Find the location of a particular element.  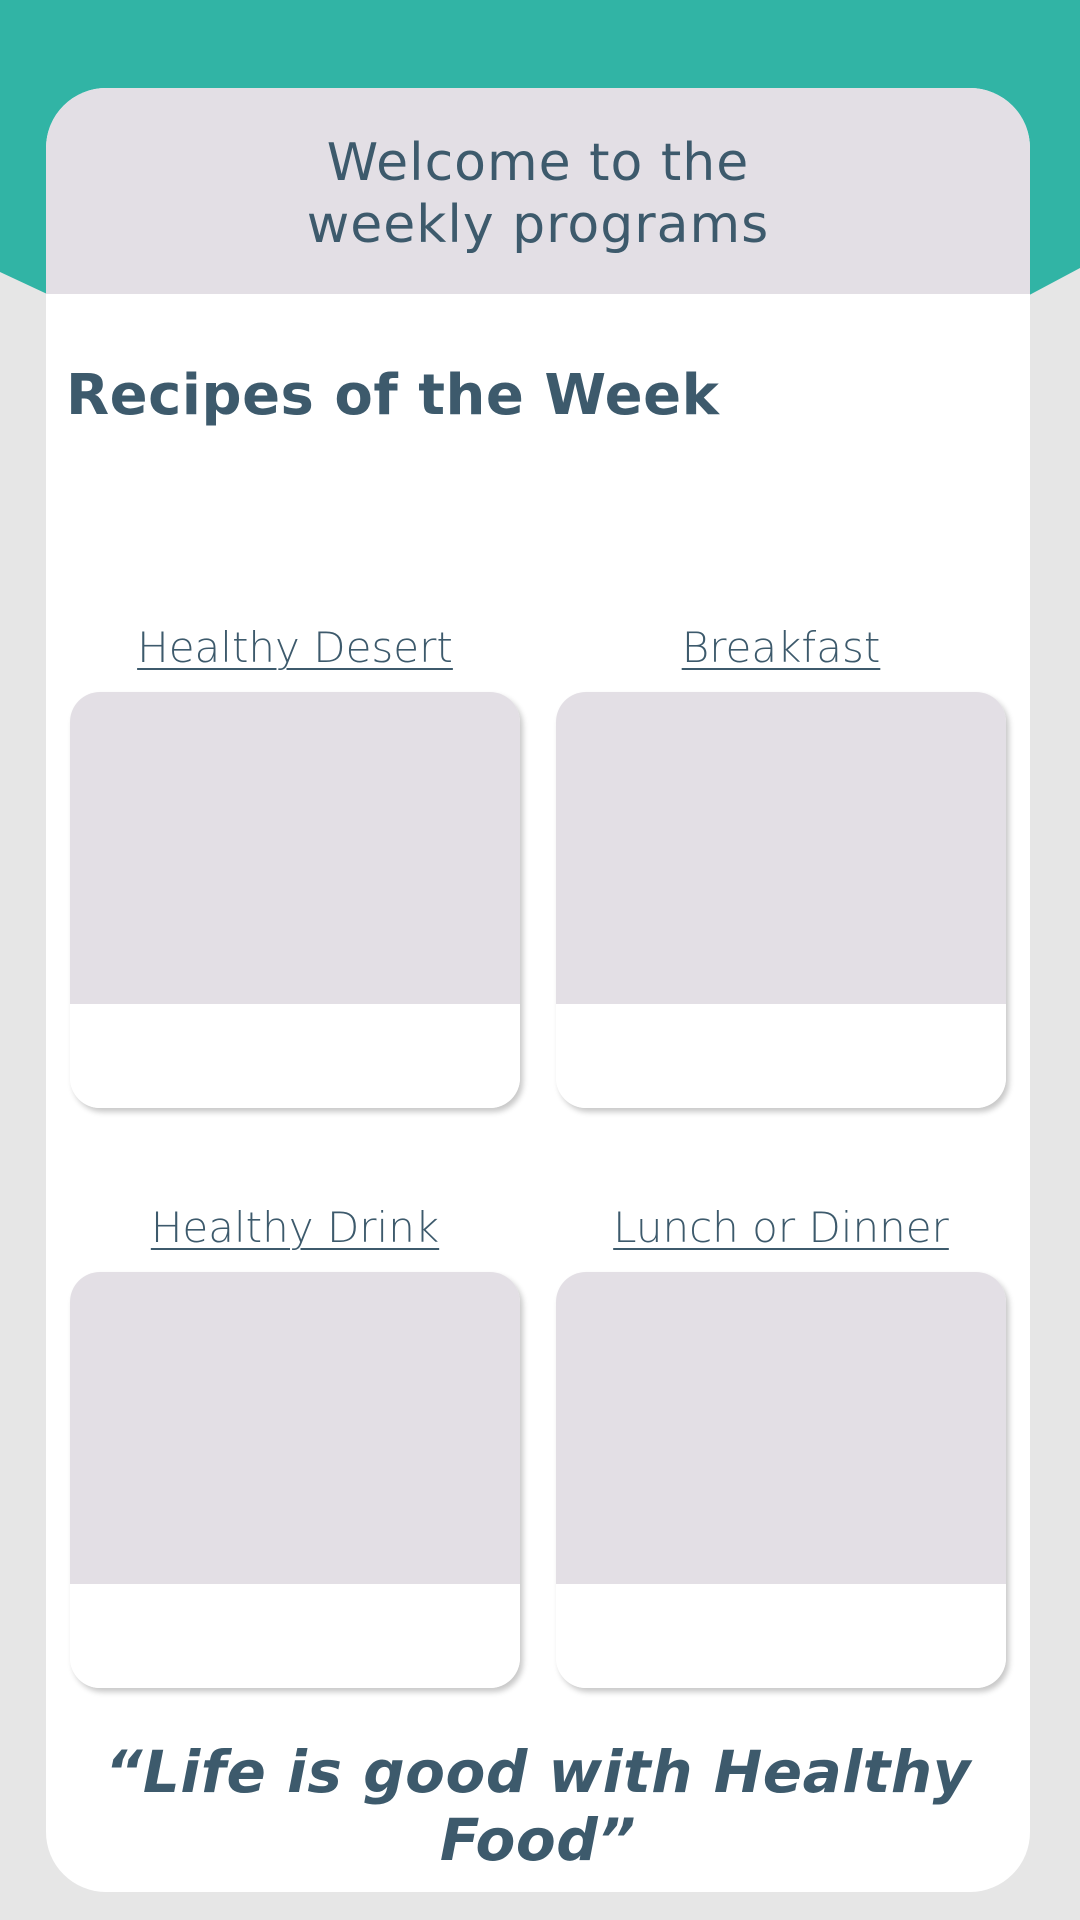

recipe-lunch-or-dinner: Lunch or Dinner is located at coordinates (781, 1443).